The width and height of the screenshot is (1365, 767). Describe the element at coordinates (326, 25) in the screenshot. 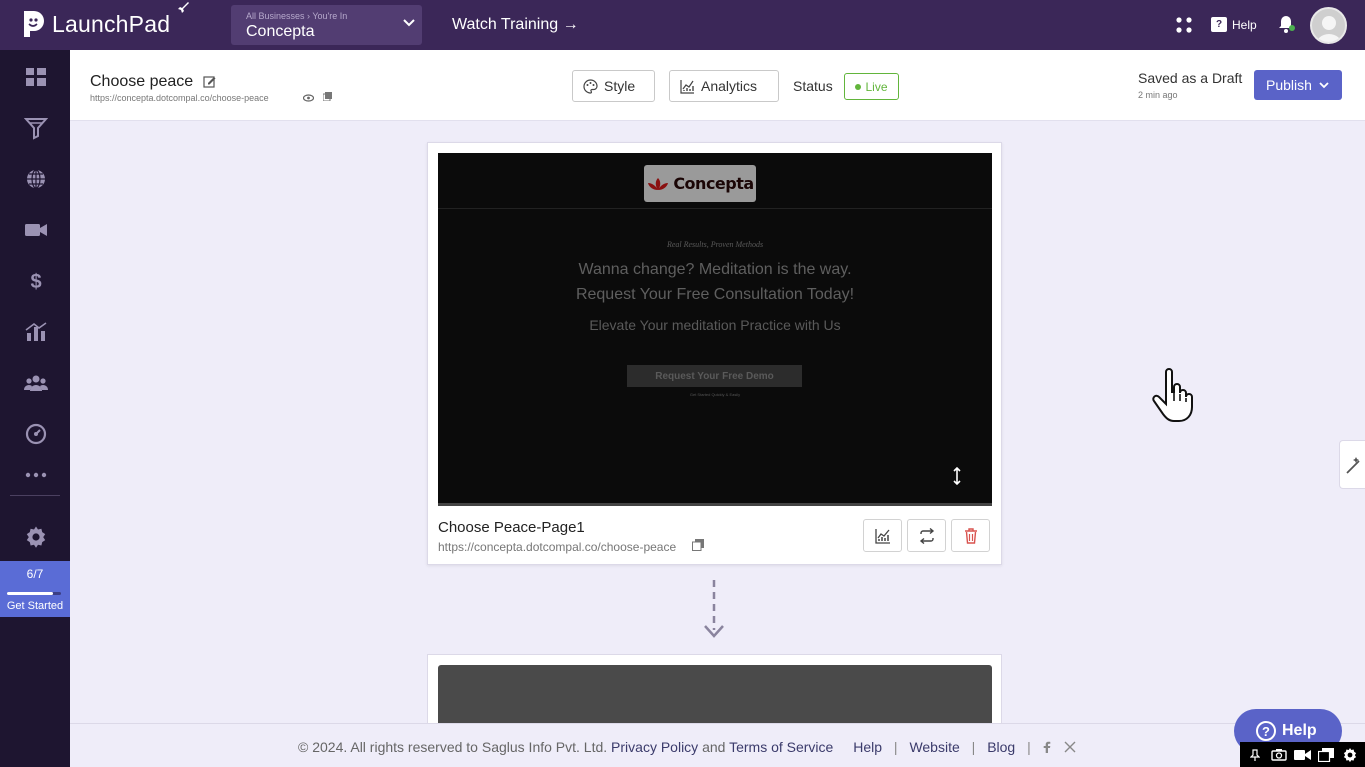

I see `business-selector: All Businesses › You're In Concepta` at that location.